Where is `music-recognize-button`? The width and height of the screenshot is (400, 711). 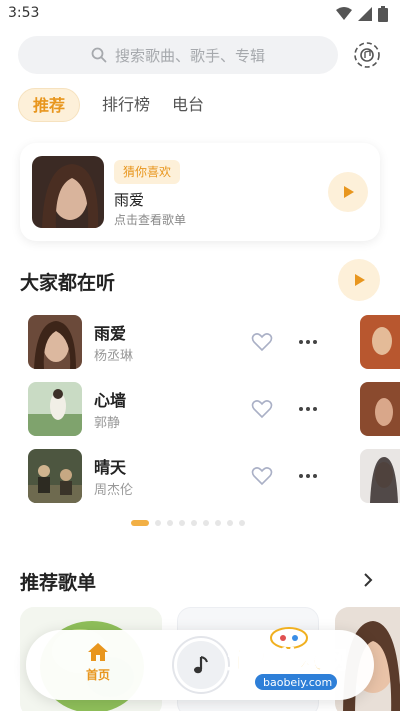 music-recognize-button is located at coordinates (367, 55).